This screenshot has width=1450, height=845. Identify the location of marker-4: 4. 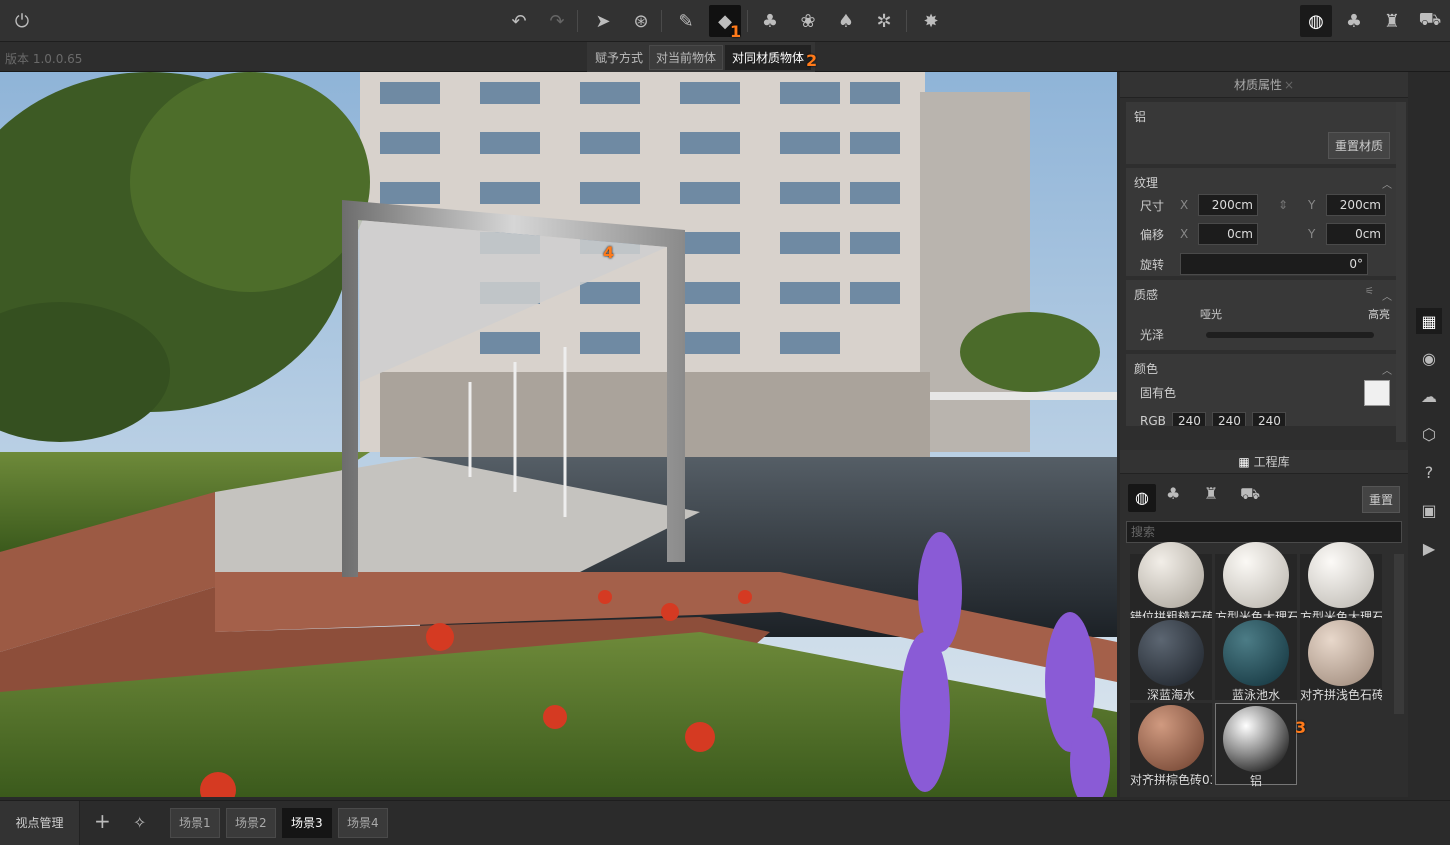
(609, 252).